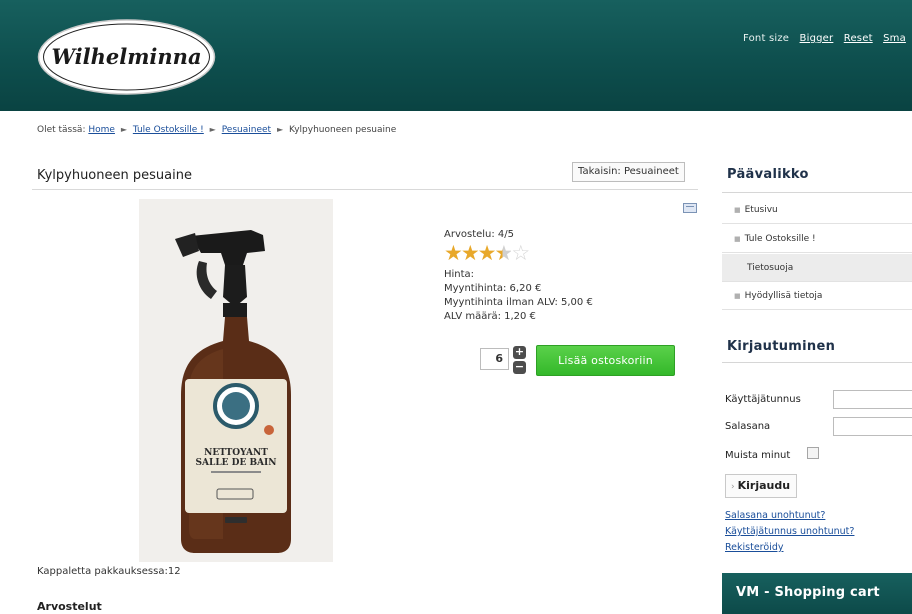  Describe the element at coordinates (766, 38) in the screenshot. I see `font-size-label: Font size` at that location.